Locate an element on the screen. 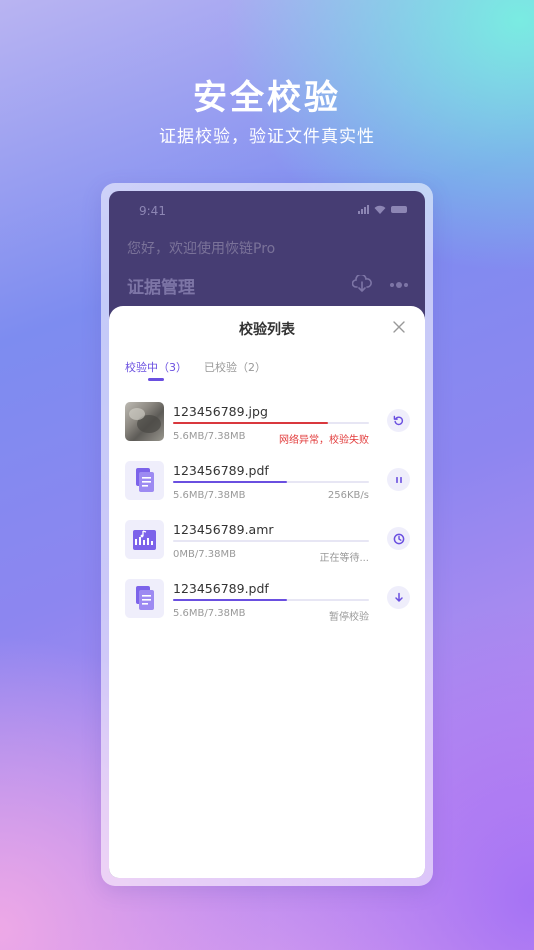  retry-icon is located at coordinates (398, 420).